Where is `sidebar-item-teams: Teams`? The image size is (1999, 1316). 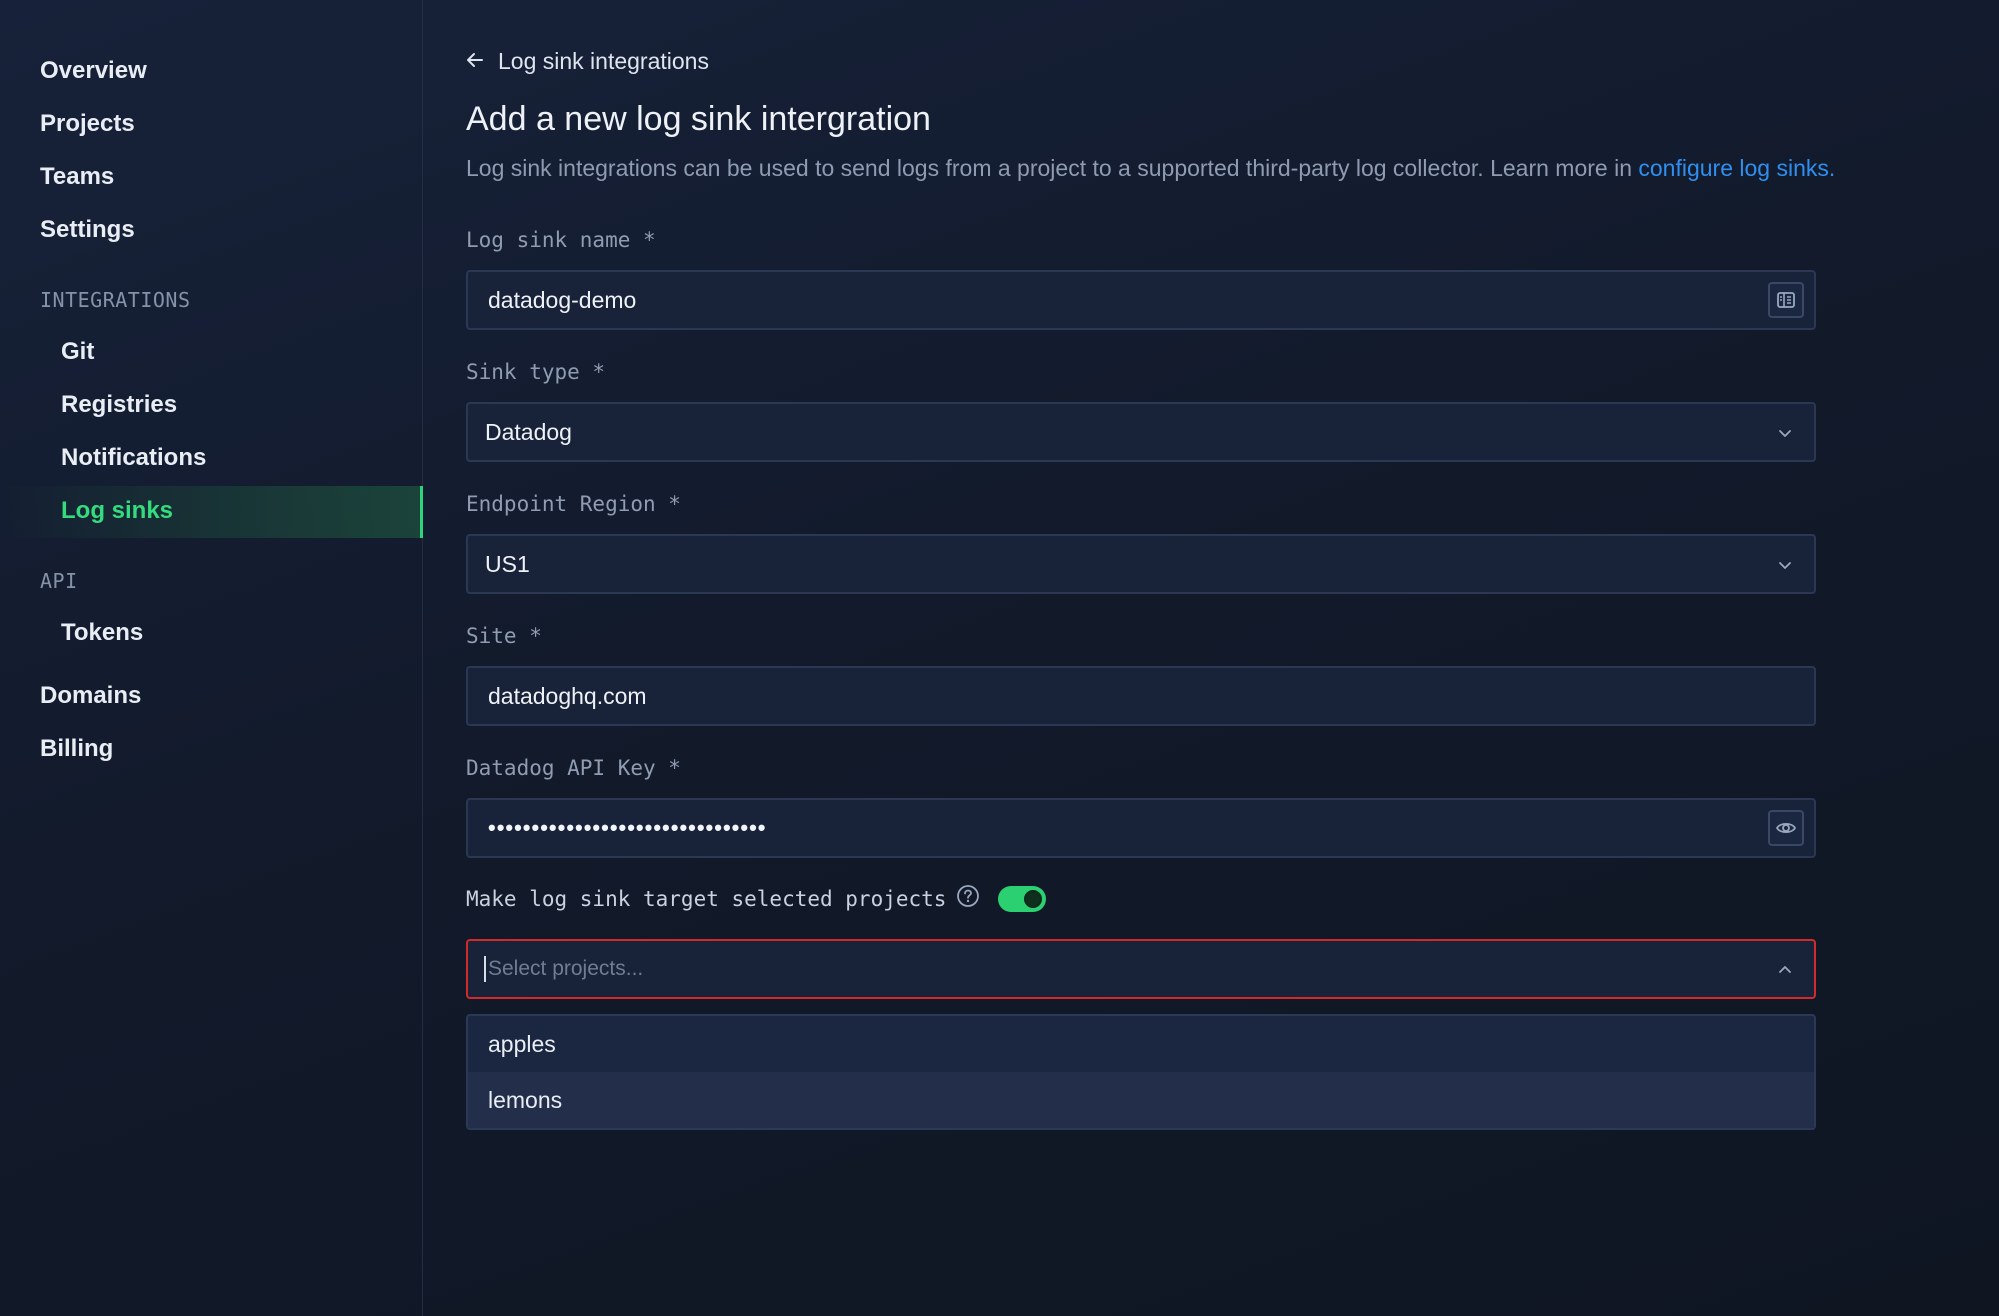 sidebar-item-teams: Teams is located at coordinates (77, 177).